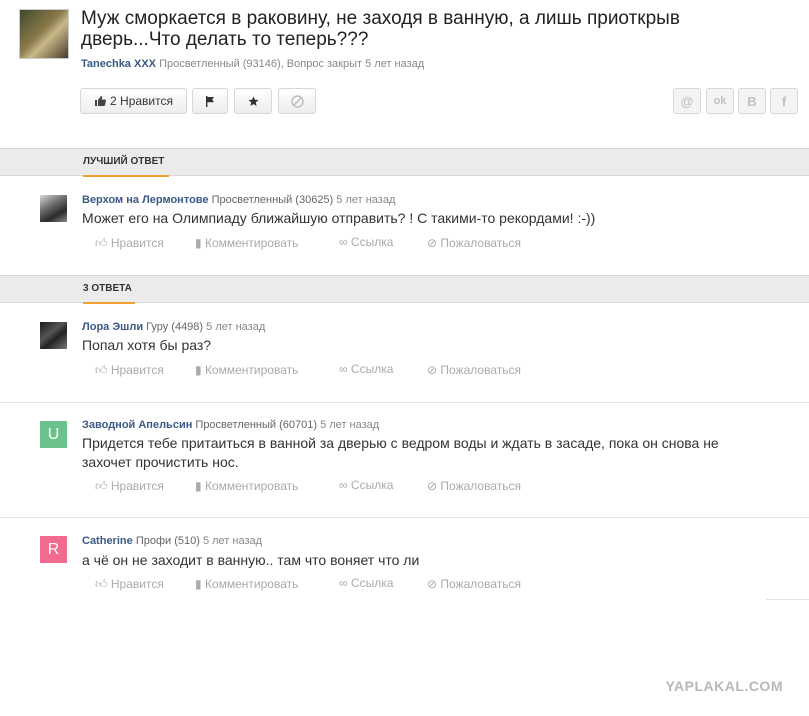 The width and height of the screenshot is (809, 716). I want to click on answer-avatar: R, so click(53, 549).